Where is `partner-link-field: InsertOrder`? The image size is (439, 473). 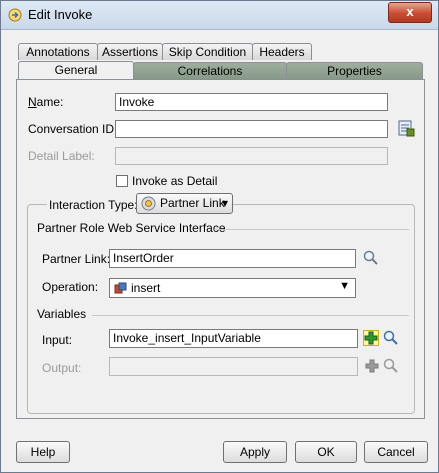 partner-link-field: InsertOrder is located at coordinates (232, 258).